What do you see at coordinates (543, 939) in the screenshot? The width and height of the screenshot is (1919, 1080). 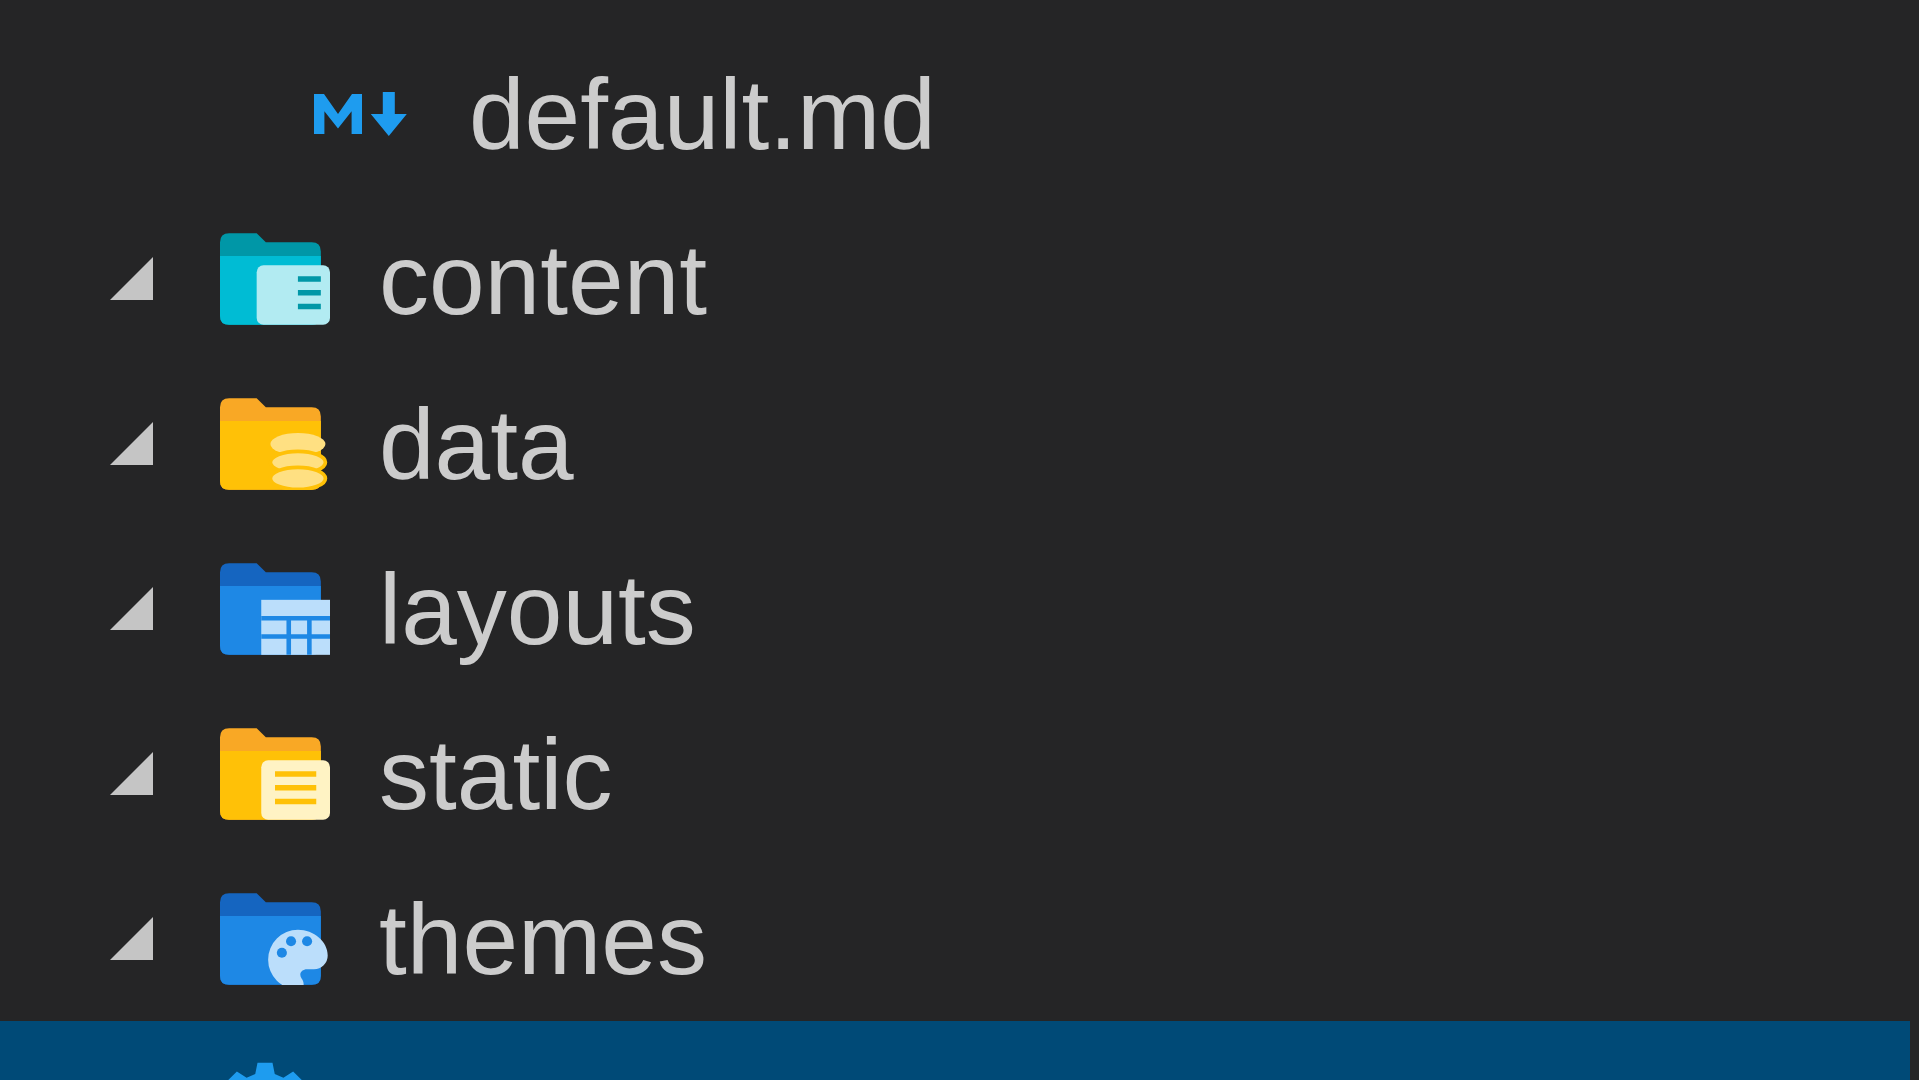 I see `item-label: themes` at bounding box center [543, 939].